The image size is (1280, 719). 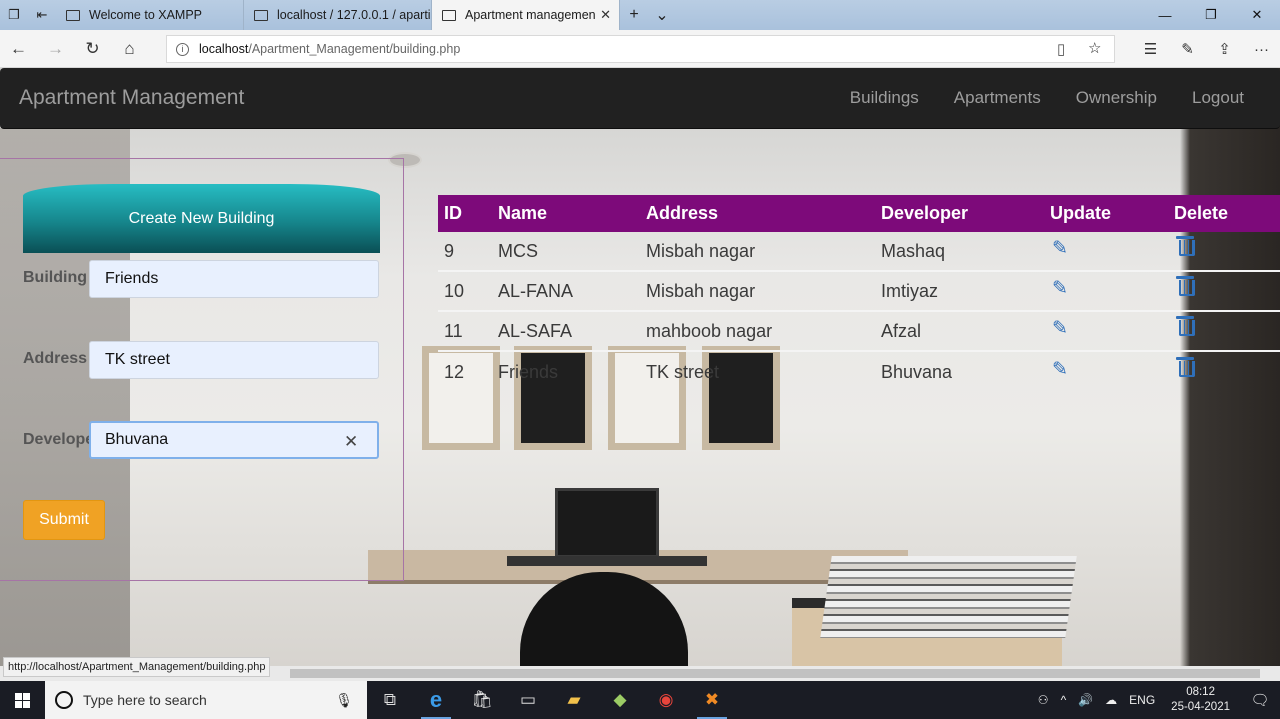 I want to click on search-placeholder: Type here to search, so click(x=145, y=700).